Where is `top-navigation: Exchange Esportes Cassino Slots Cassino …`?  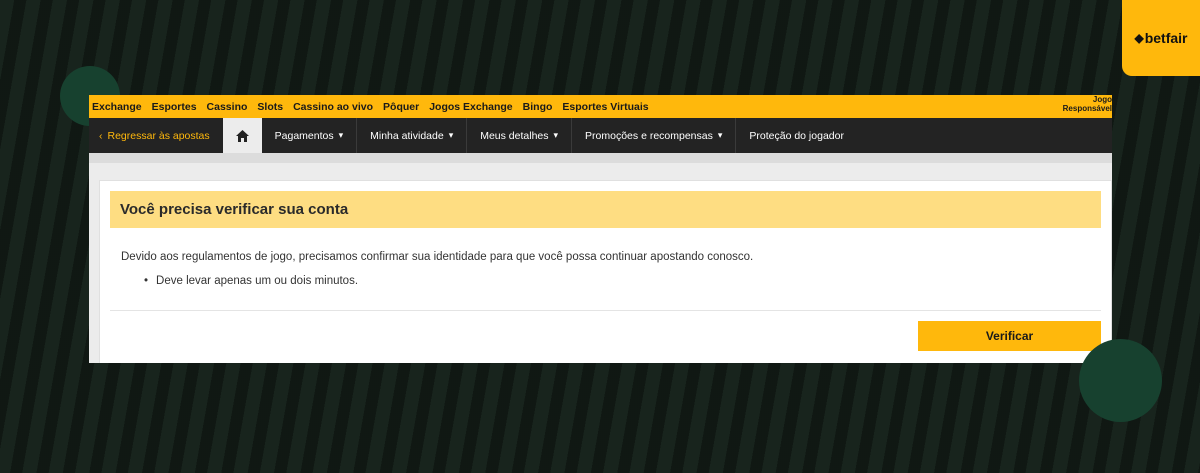
top-navigation: Exchange Esportes Cassino Slots Cassino … is located at coordinates (600, 106).